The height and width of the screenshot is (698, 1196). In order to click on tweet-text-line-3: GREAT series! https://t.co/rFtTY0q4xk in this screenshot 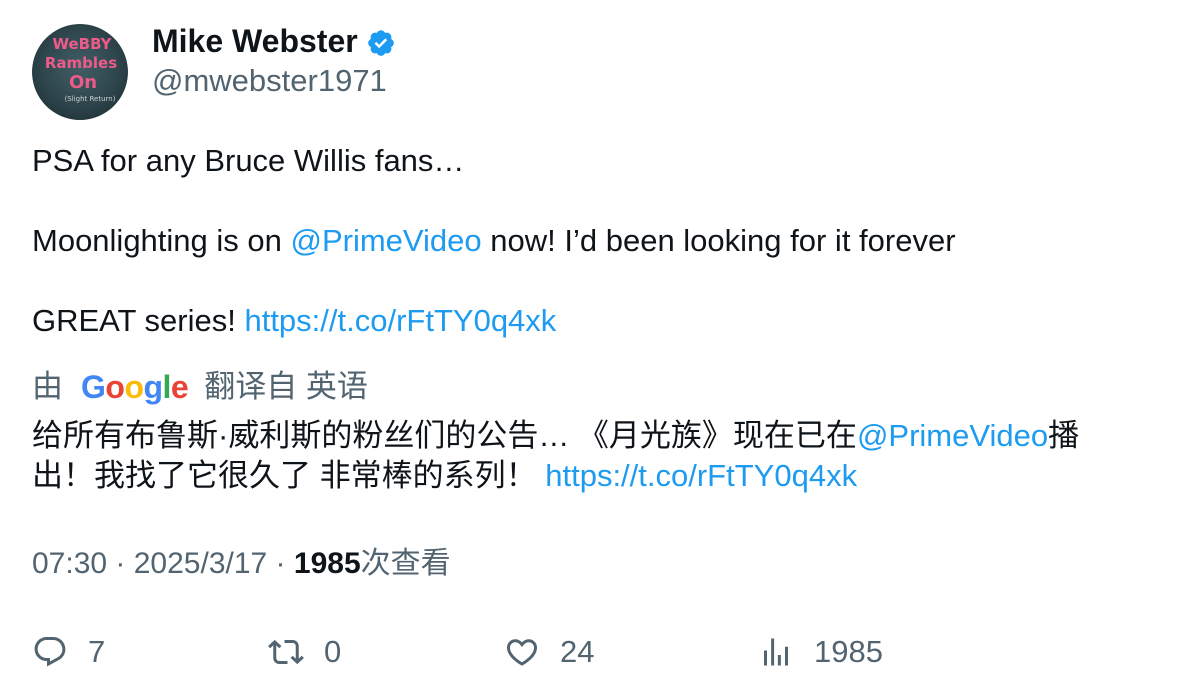, I will do `click(294, 321)`.